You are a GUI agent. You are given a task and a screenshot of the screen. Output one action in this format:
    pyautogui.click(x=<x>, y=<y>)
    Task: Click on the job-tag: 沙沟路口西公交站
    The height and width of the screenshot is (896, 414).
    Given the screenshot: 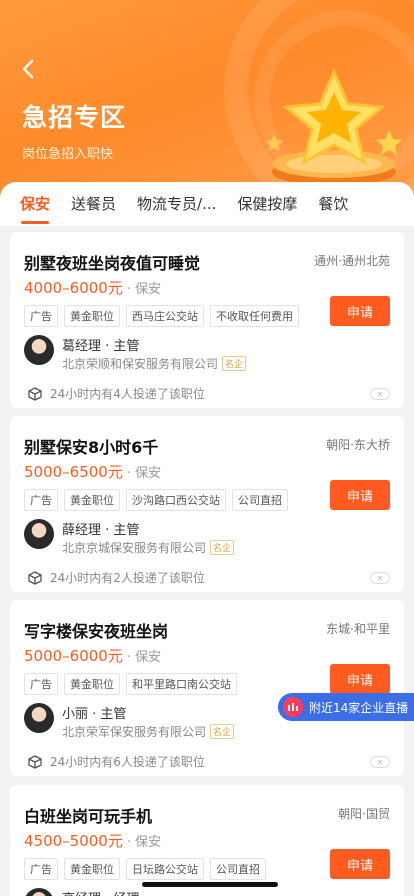 What is the action you would take?
    pyautogui.click(x=176, y=500)
    